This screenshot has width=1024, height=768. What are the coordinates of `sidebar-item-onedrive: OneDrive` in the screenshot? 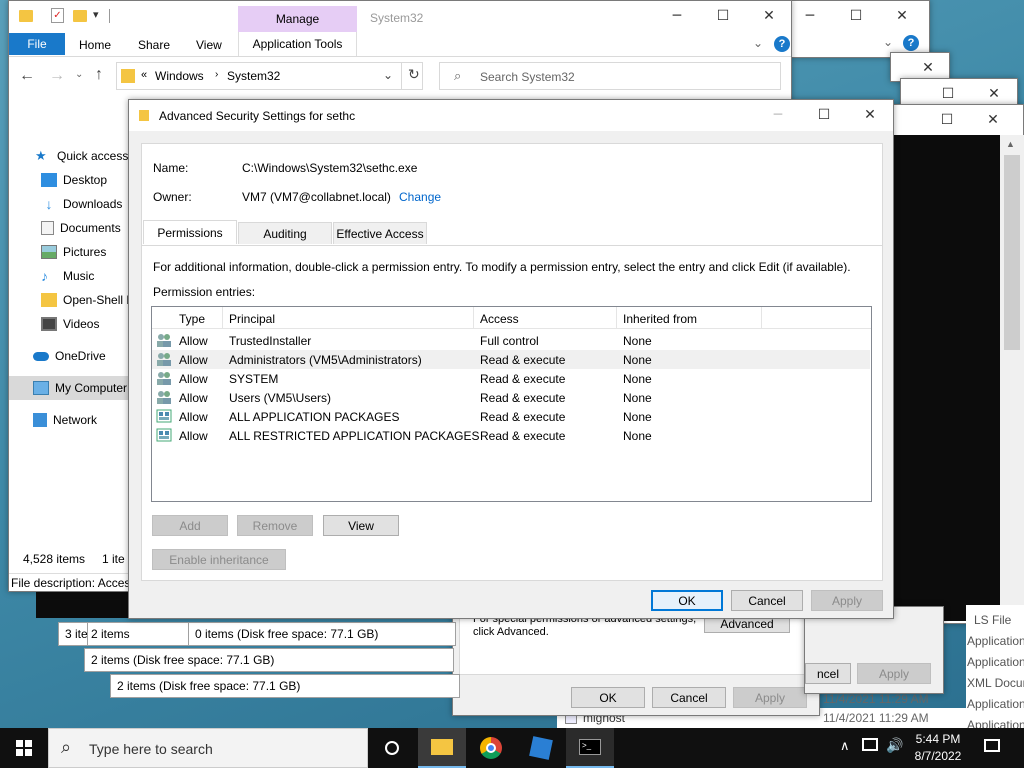 It's located at (69, 356).